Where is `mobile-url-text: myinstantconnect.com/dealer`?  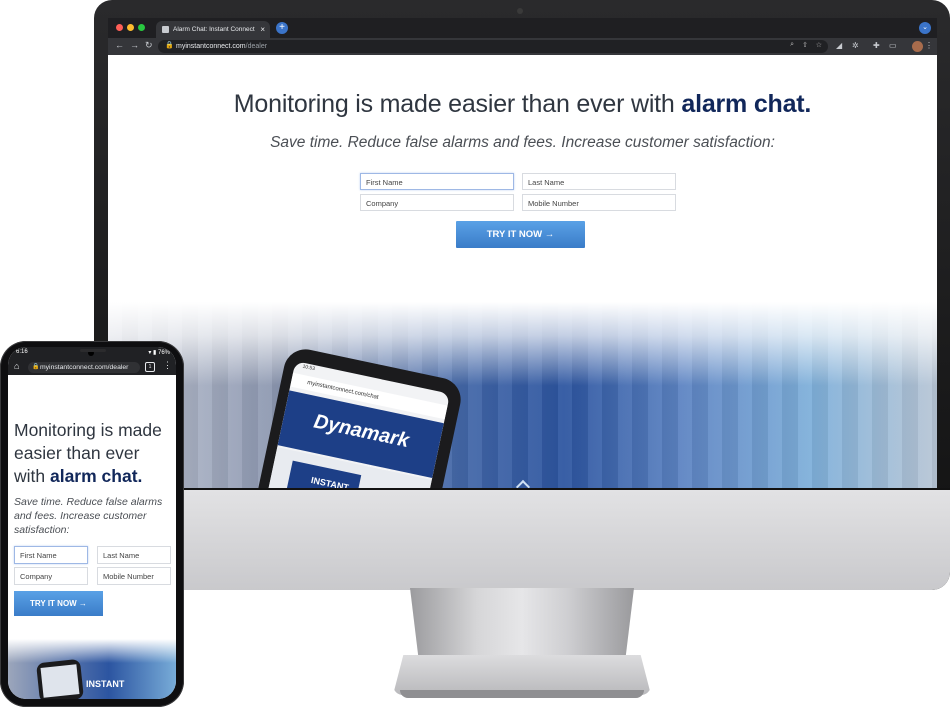
mobile-url-text: myinstantconnect.com/dealer is located at coordinates (84, 367).